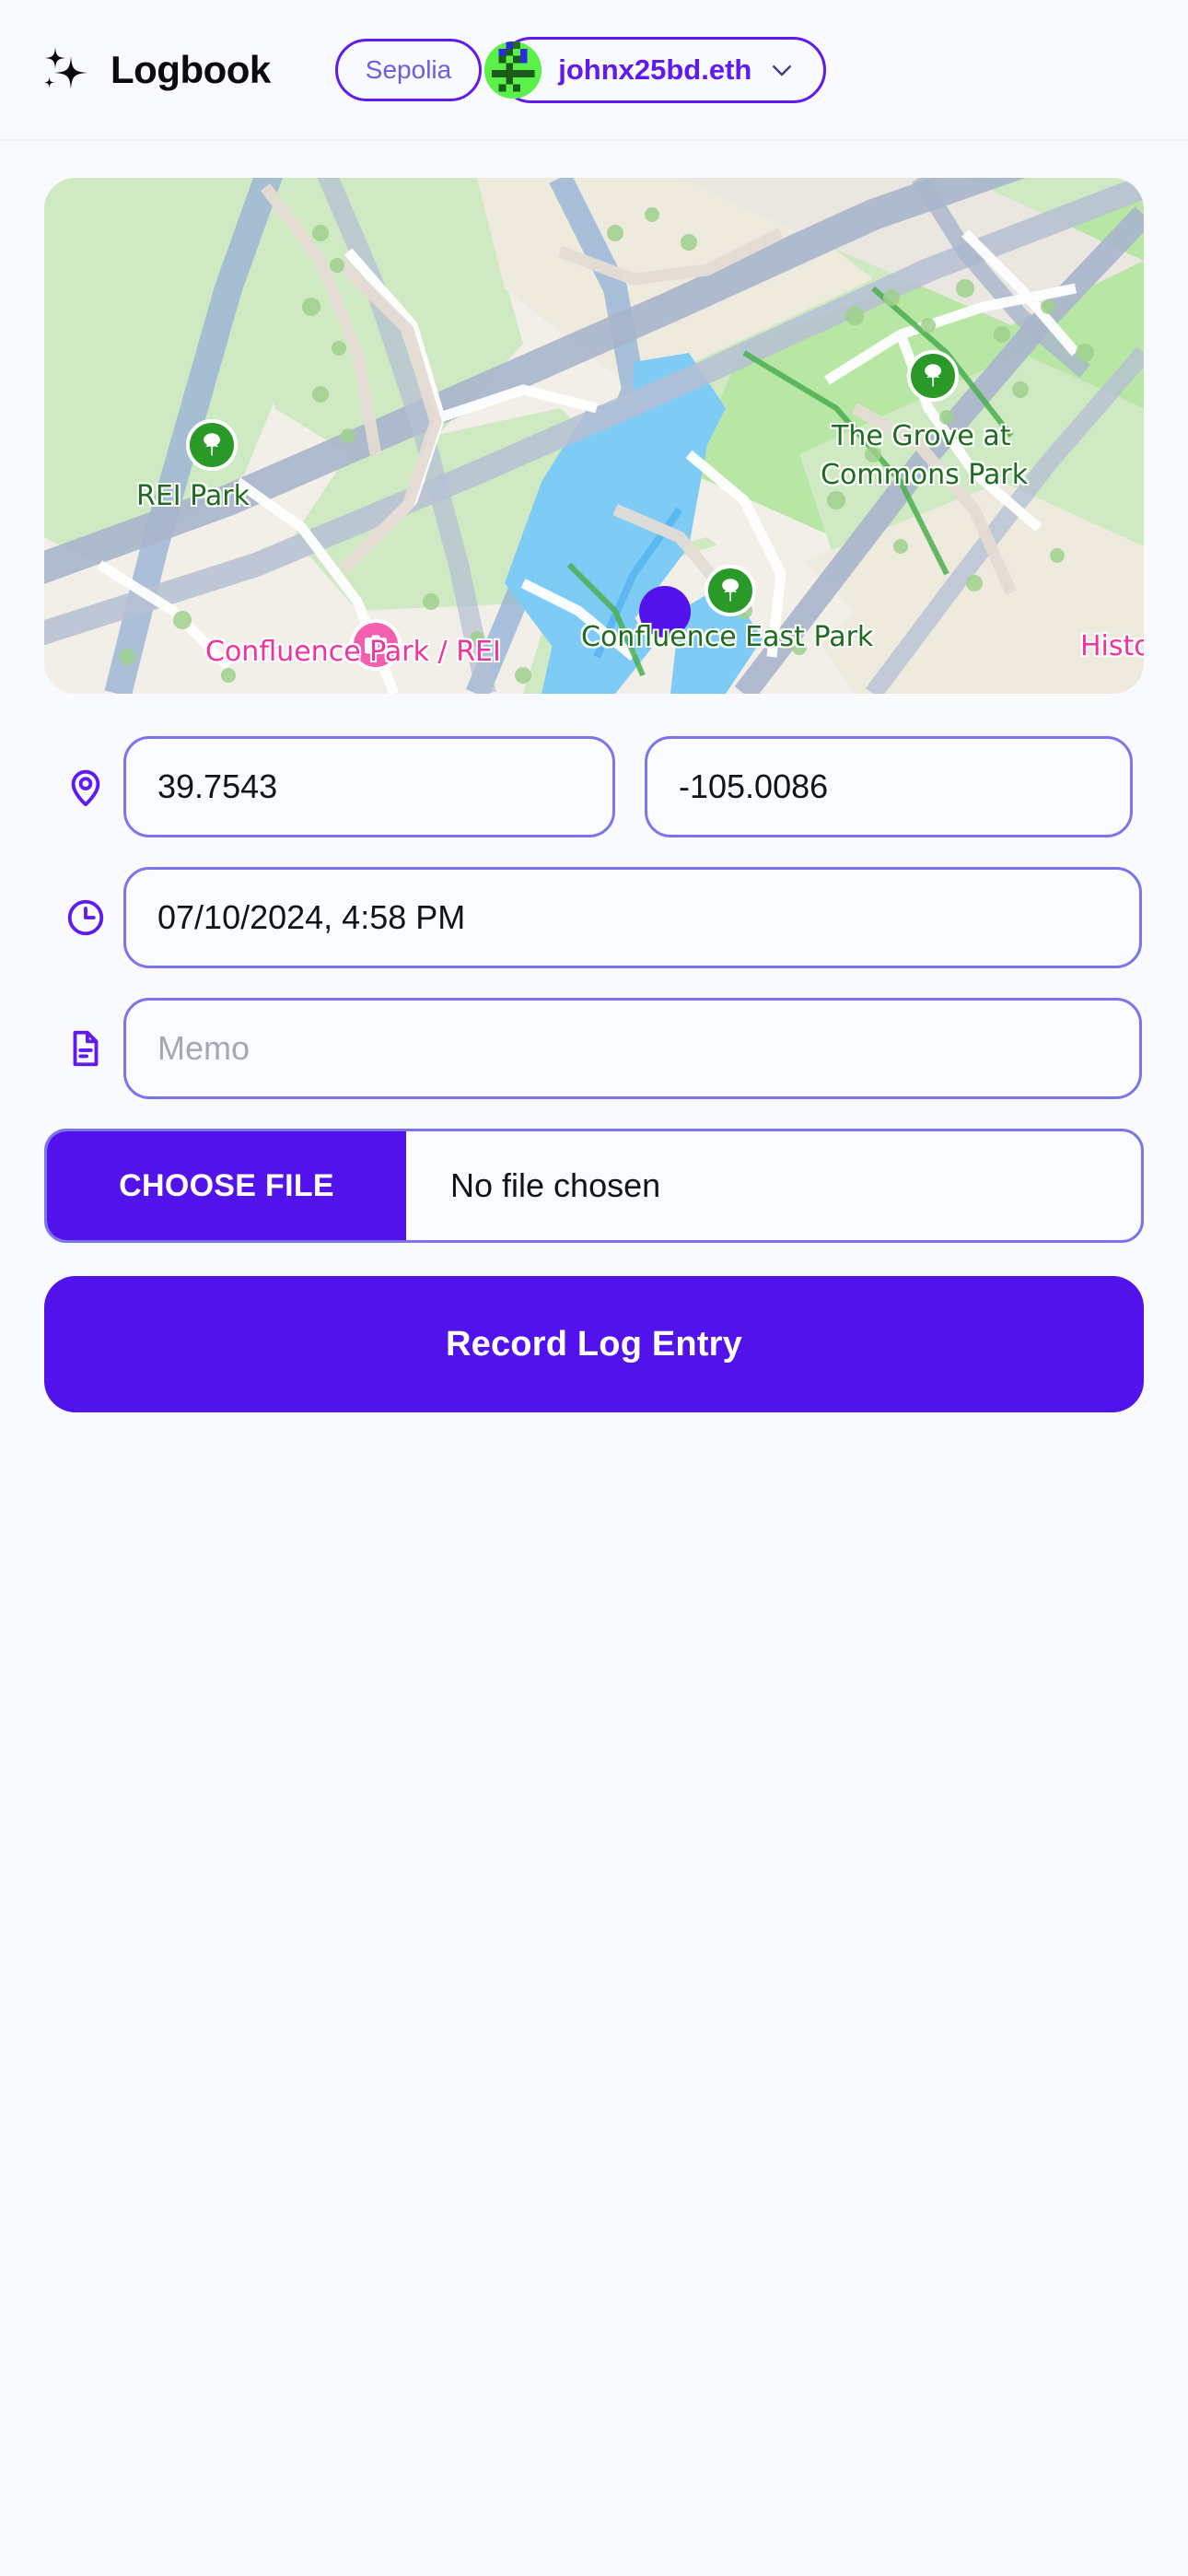 Image resolution: width=1188 pixels, height=2576 pixels. Describe the element at coordinates (773, 1185) in the screenshot. I see `file-status: No file chosen` at that location.